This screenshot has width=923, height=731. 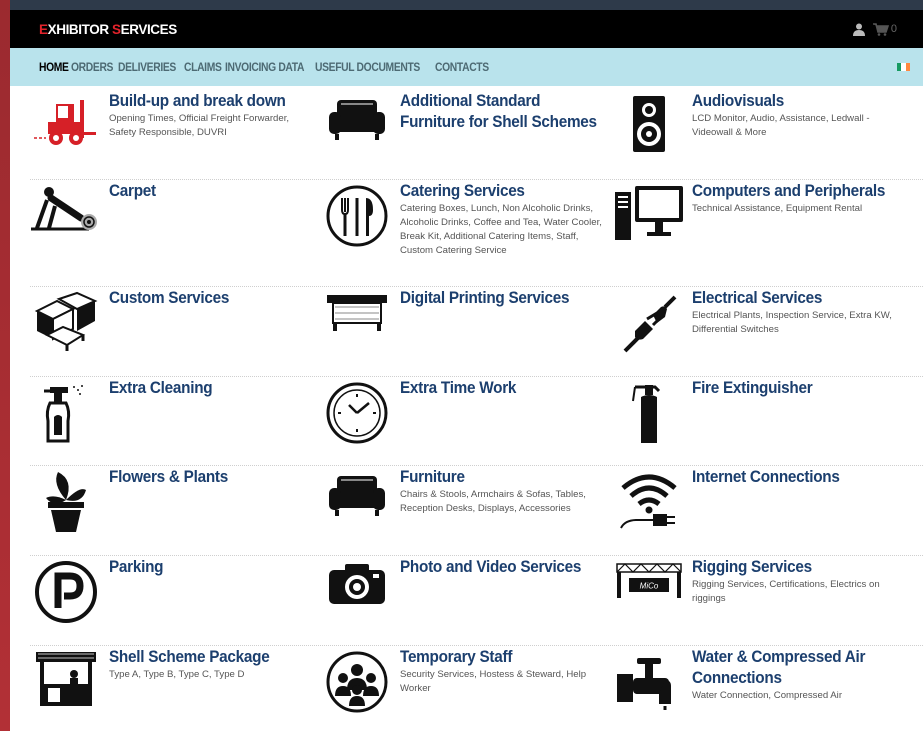 I want to click on service-card-extra-cleaning: Extra Cleaning, so click(x=173, y=413).